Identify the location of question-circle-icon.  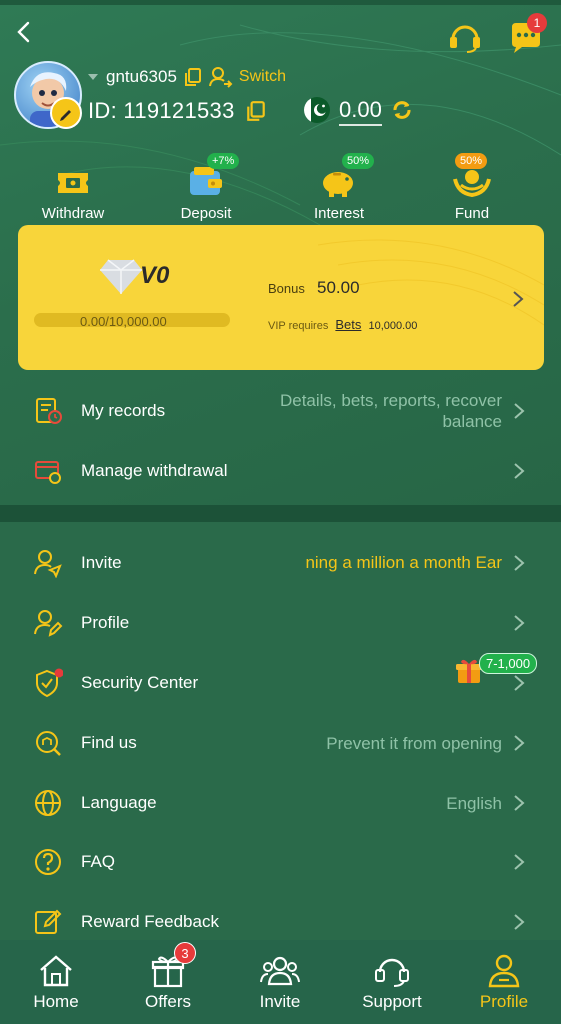
(48, 862).